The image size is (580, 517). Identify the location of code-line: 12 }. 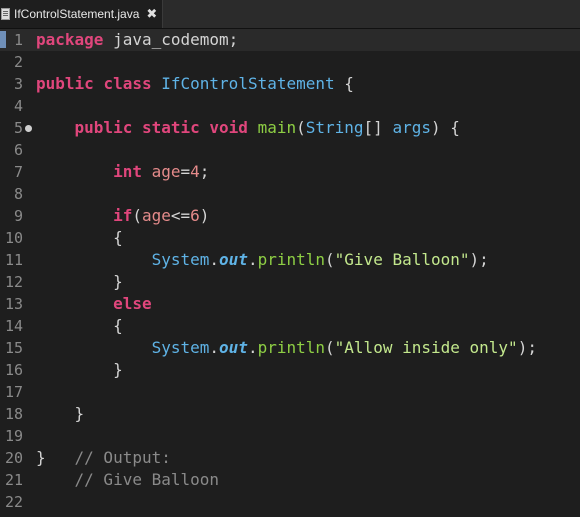
(290, 282).